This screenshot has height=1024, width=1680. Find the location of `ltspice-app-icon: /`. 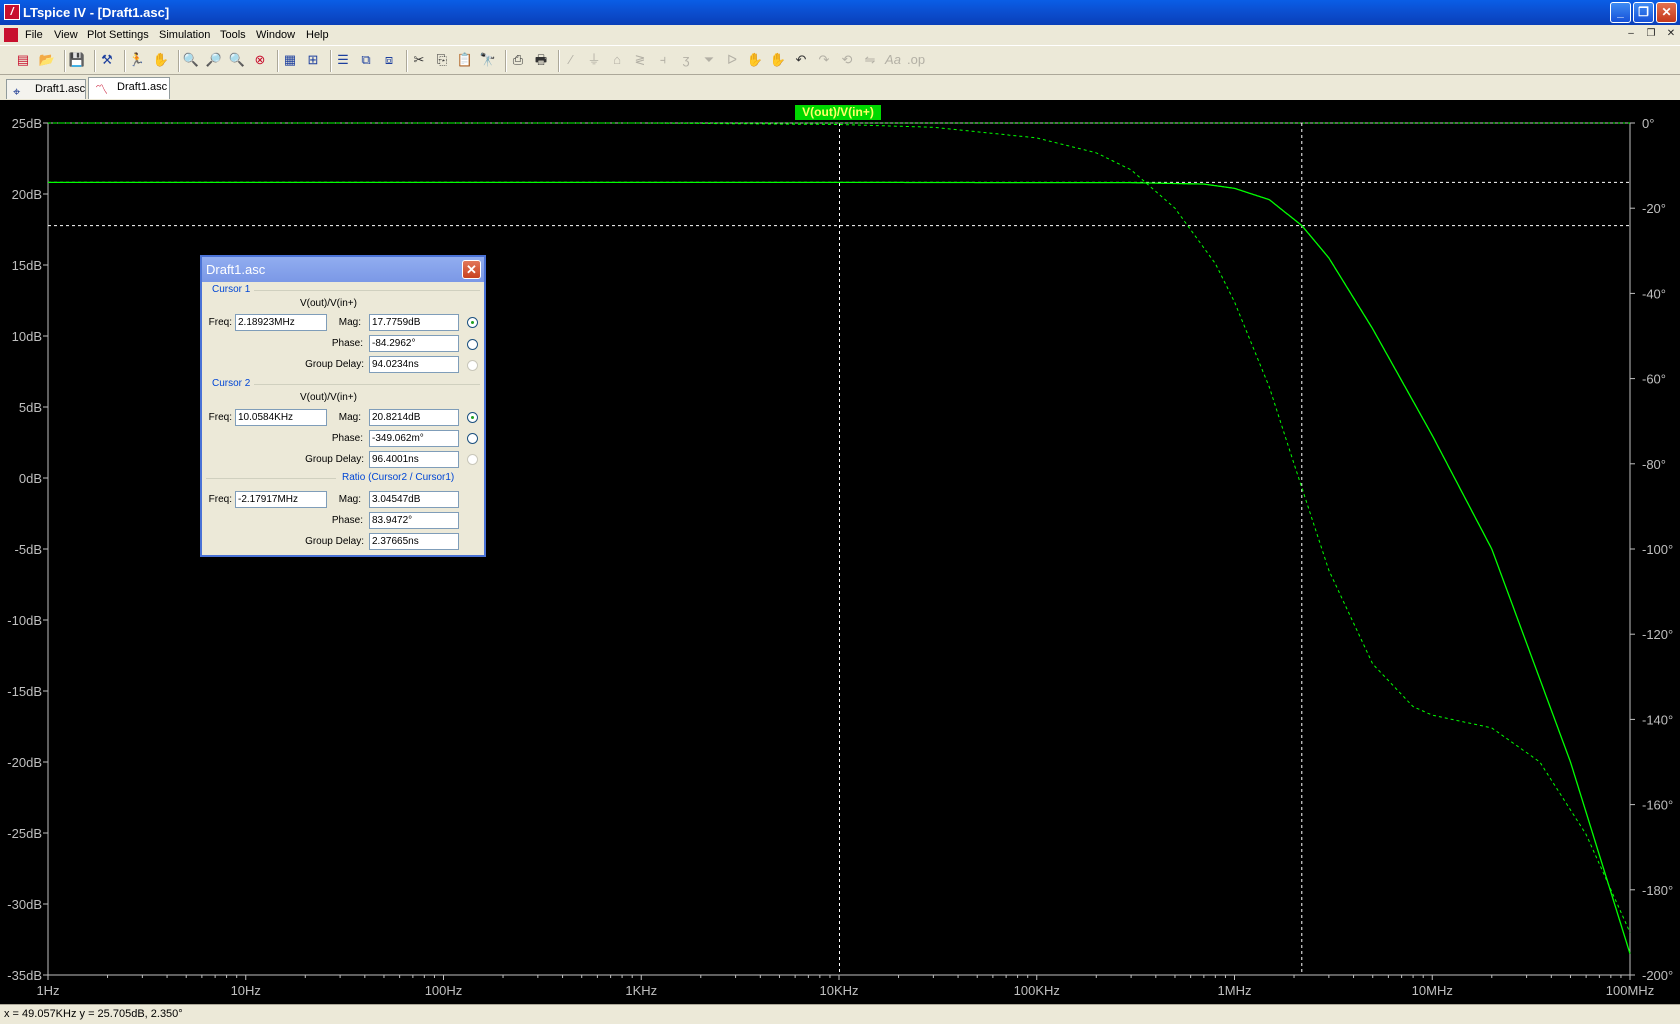

ltspice-app-icon: / is located at coordinates (12, 12).